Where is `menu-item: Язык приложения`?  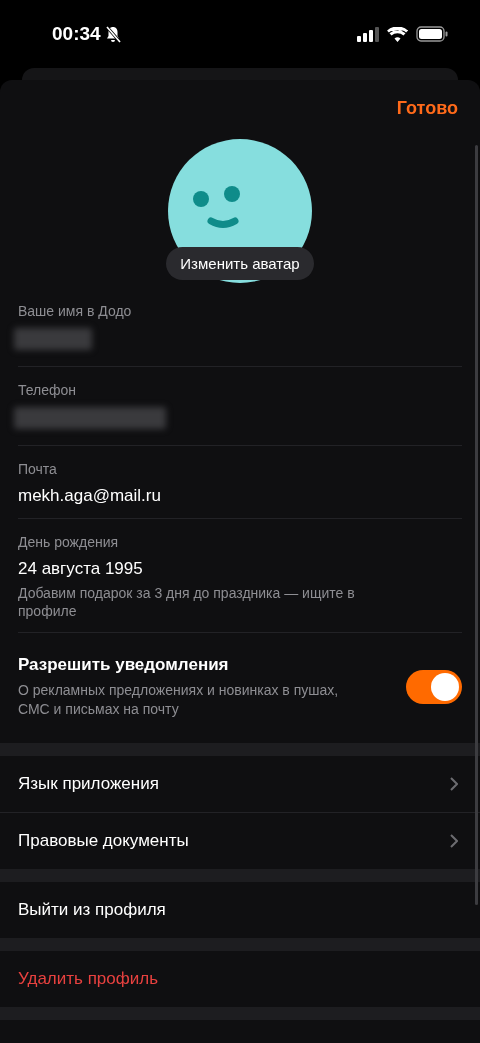
menu-item: Язык приложения is located at coordinates (88, 784).